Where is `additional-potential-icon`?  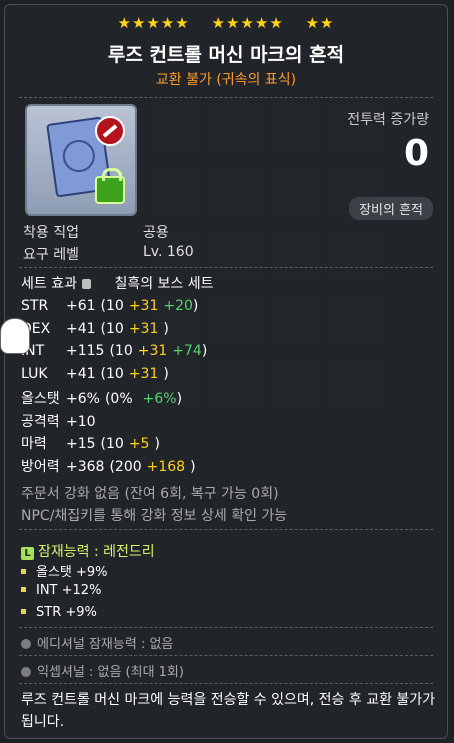 additional-potential-icon is located at coordinates (26, 644).